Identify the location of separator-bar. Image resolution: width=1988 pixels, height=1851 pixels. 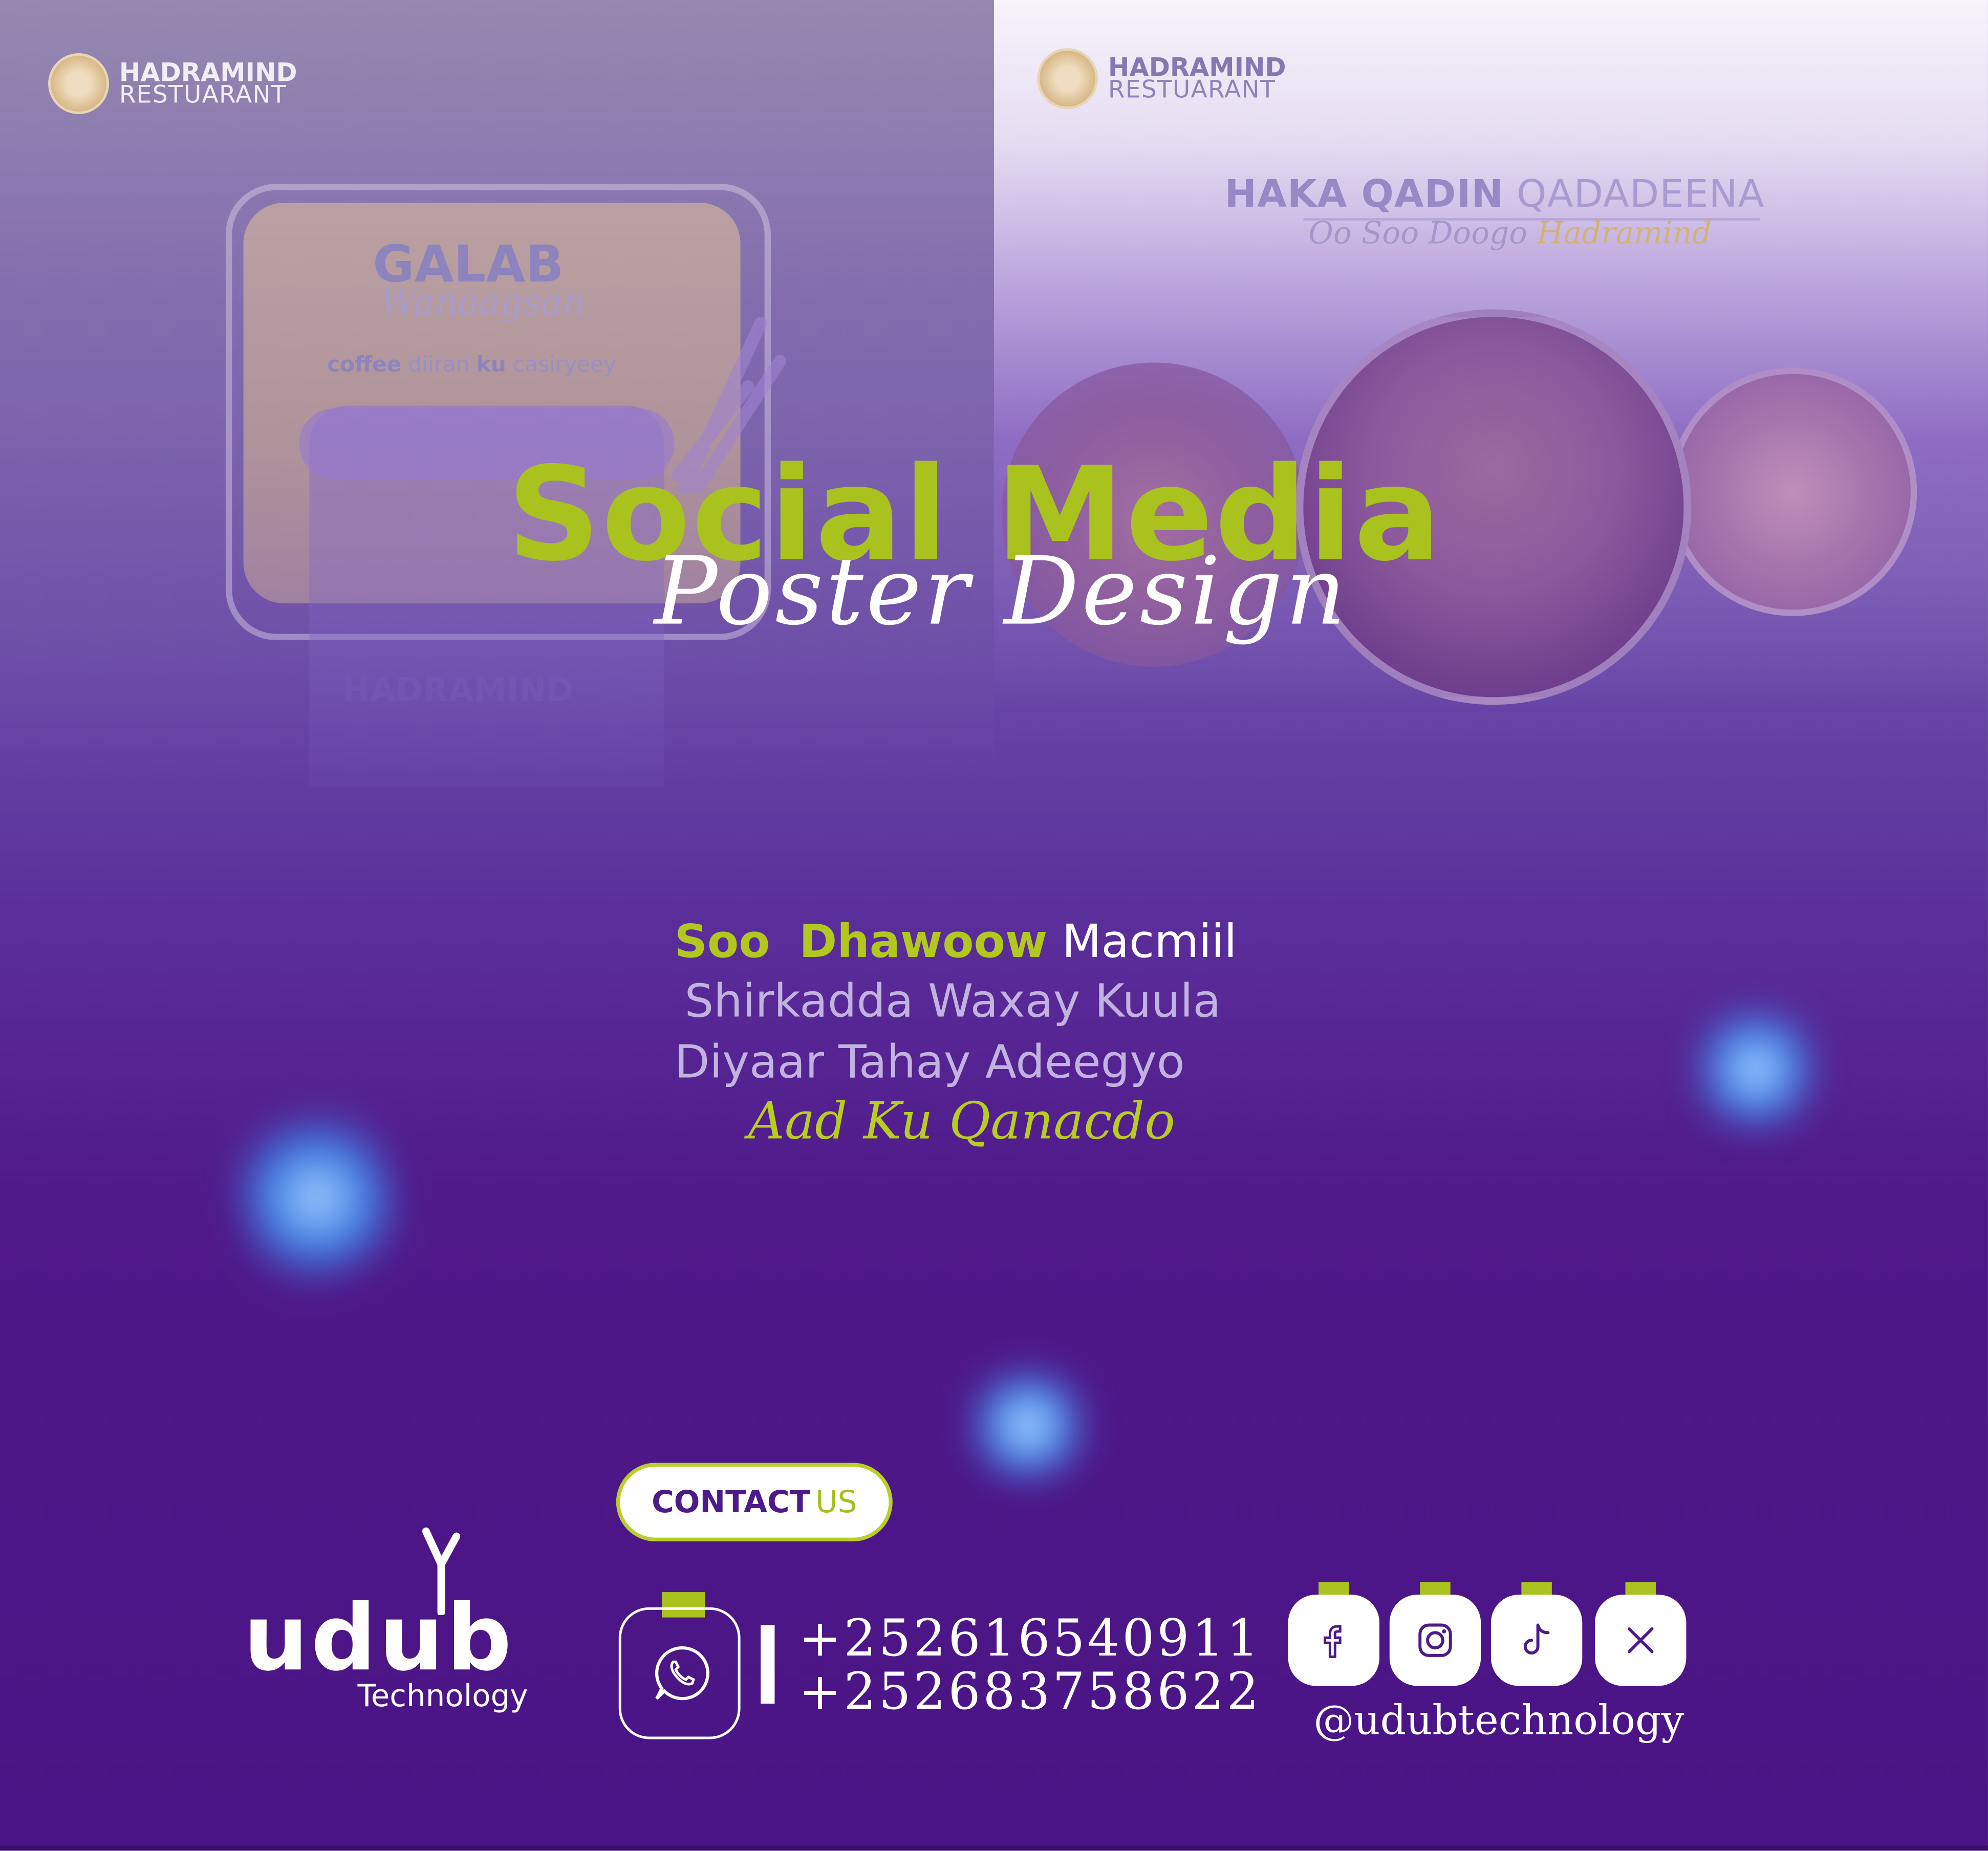
(768, 1665).